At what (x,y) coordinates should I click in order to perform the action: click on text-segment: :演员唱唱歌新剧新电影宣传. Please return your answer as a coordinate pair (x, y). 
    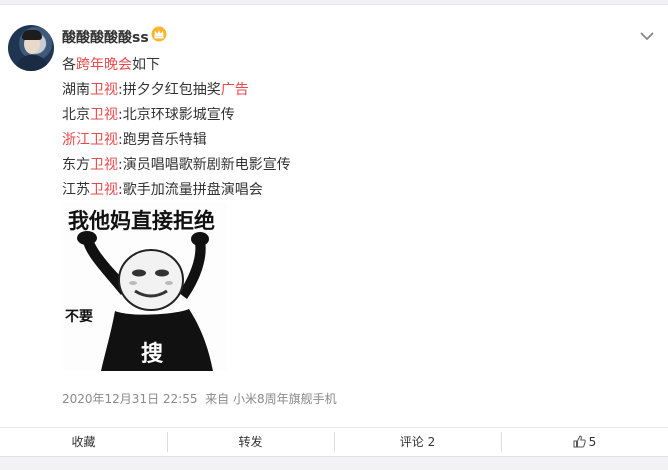
    Looking at the image, I should click on (204, 165).